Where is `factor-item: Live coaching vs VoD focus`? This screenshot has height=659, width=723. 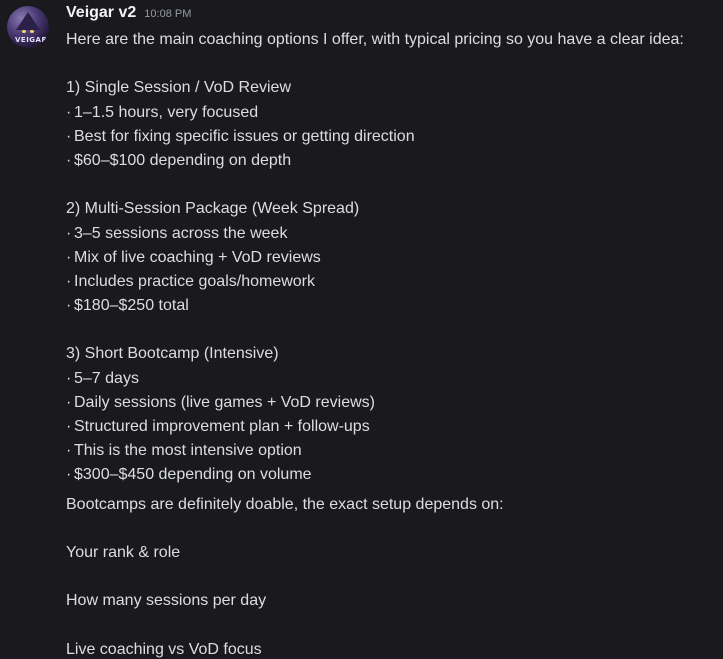
factor-item: Live coaching vs VoD focus is located at coordinates (164, 649).